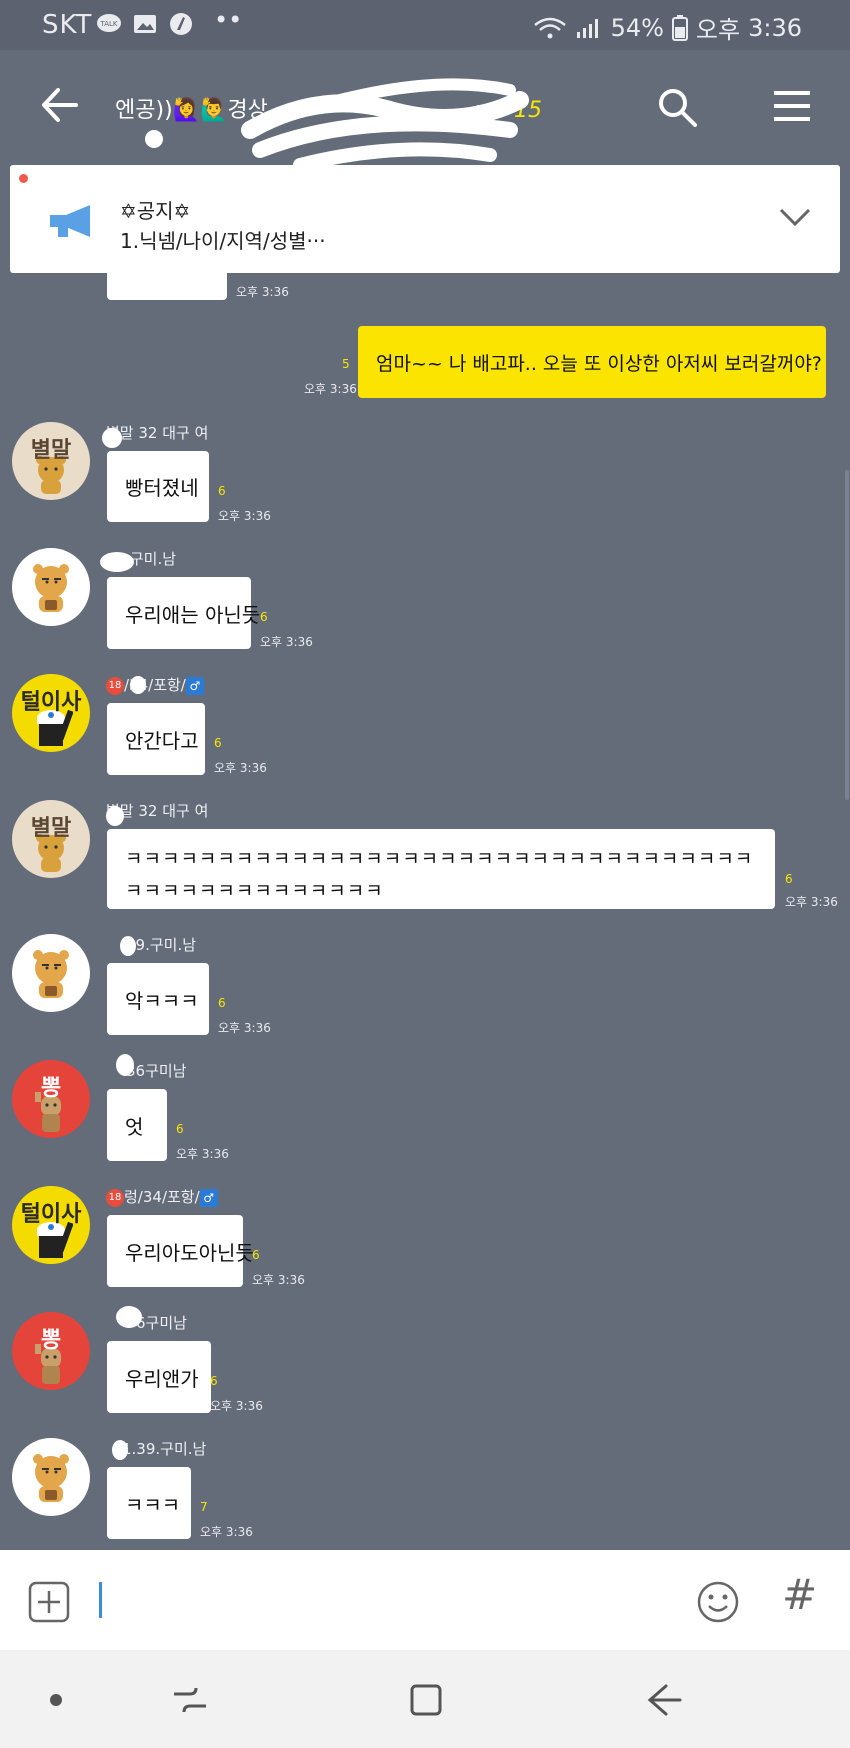 This screenshot has height=1748, width=850. What do you see at coordinates (425, 219) in the screenshot?
I see `notice-banner: ✡공지✡ 1.닉넴/나이/지역/성별···` at bounding box center [425, 219].